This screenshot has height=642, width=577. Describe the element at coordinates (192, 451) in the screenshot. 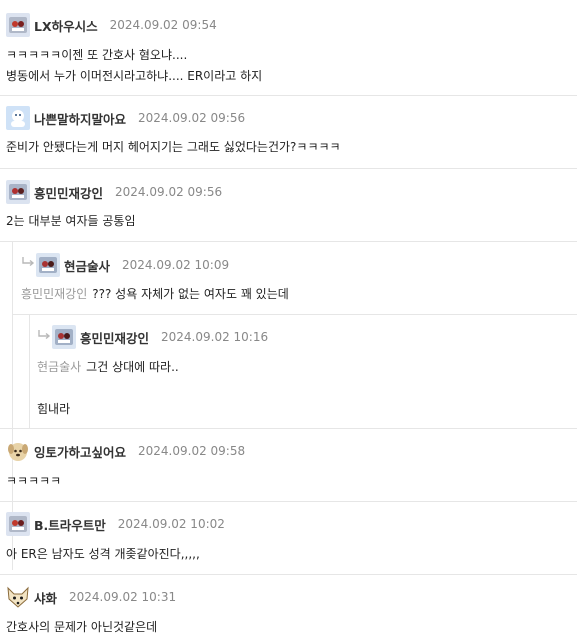

I see `comment-date: 2024.09.02 09:58` at that location.